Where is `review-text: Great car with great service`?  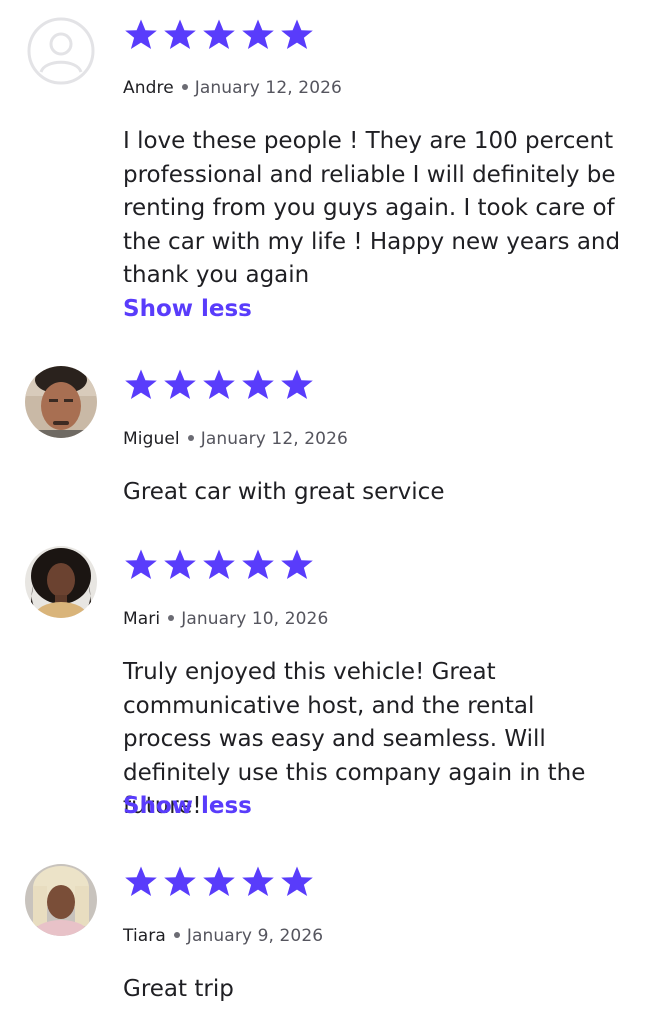
review-text: Great car with great service is located at coordinates (284, 492).